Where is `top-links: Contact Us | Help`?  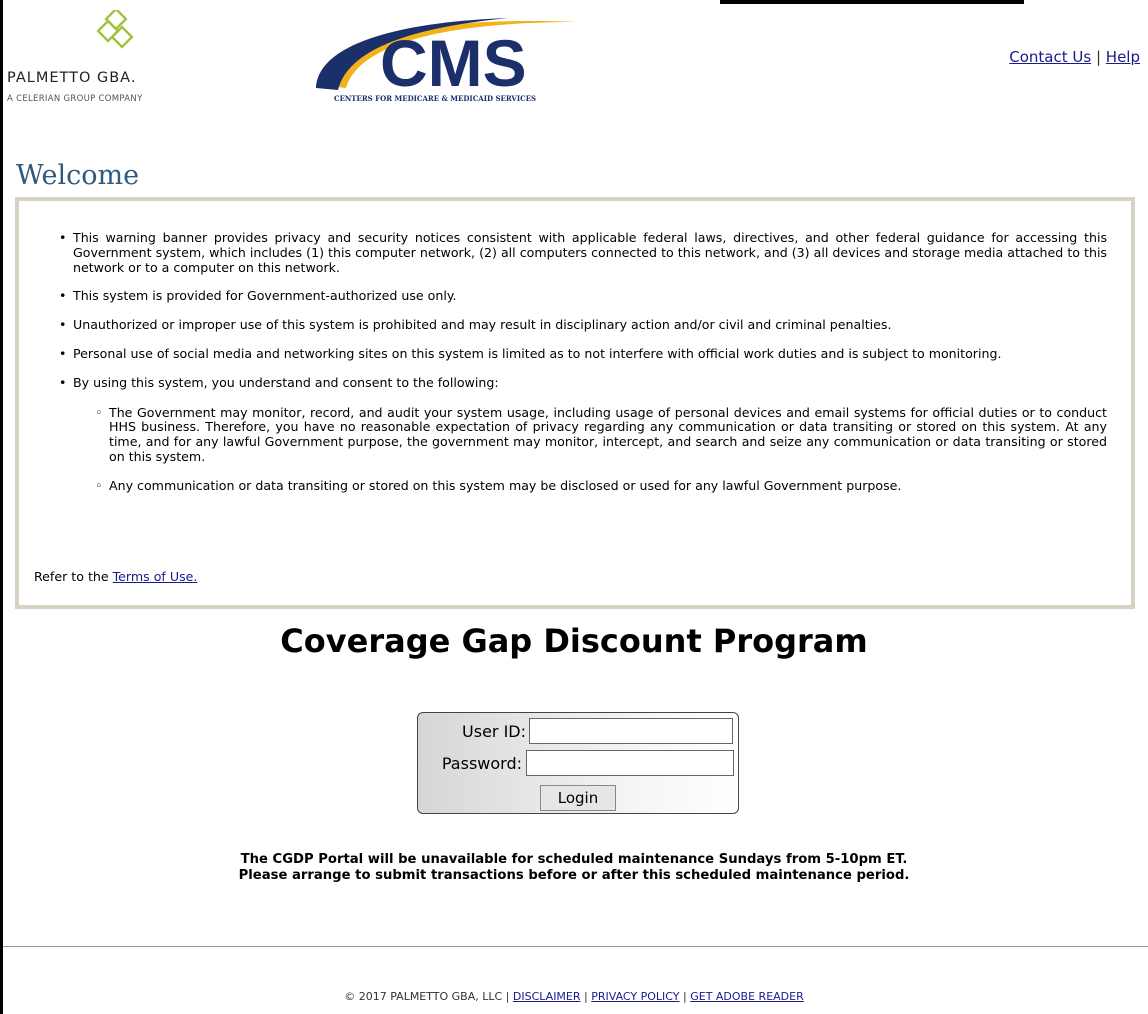
top-links: Contact Us | Help is located at coordinates (1074, 57).